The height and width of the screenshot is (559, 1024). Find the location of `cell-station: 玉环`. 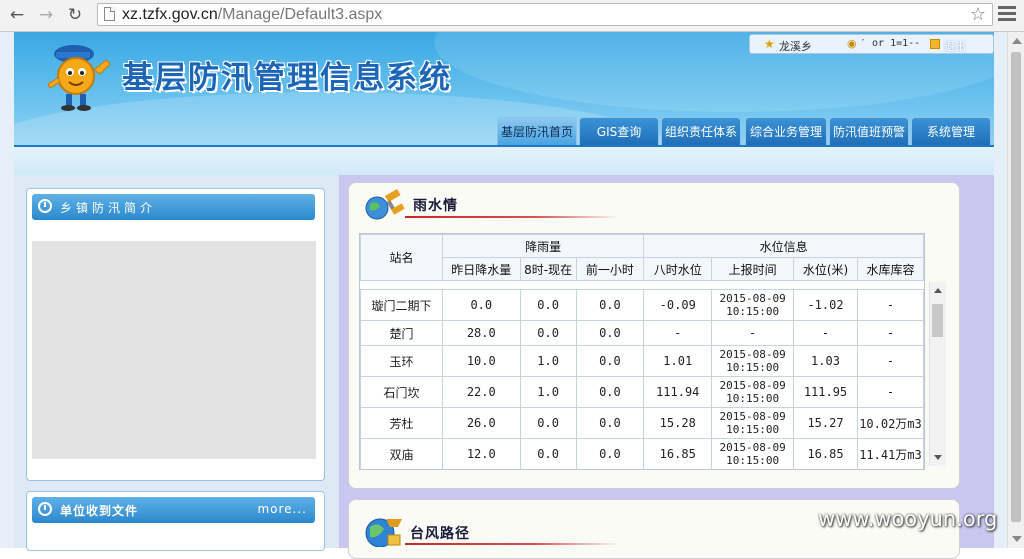

cell-station: 玉环 is located at coordinates (401, 361).